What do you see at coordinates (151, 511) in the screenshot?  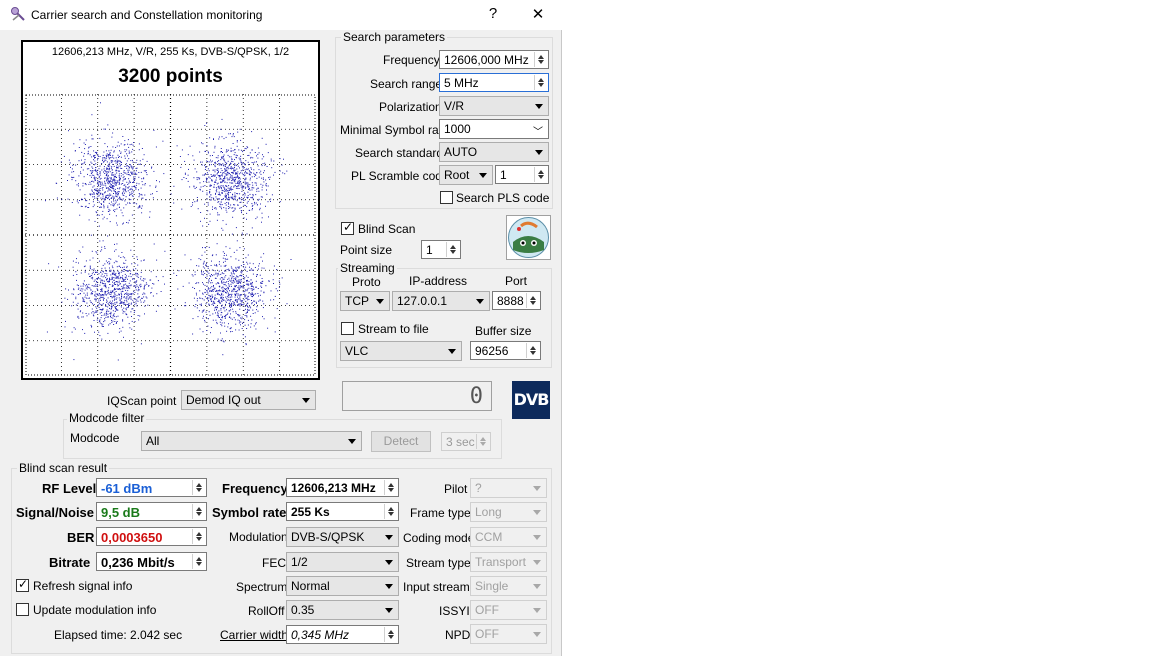 I see `snr-value: 9,5 dB` at bounding box center [151, 511].